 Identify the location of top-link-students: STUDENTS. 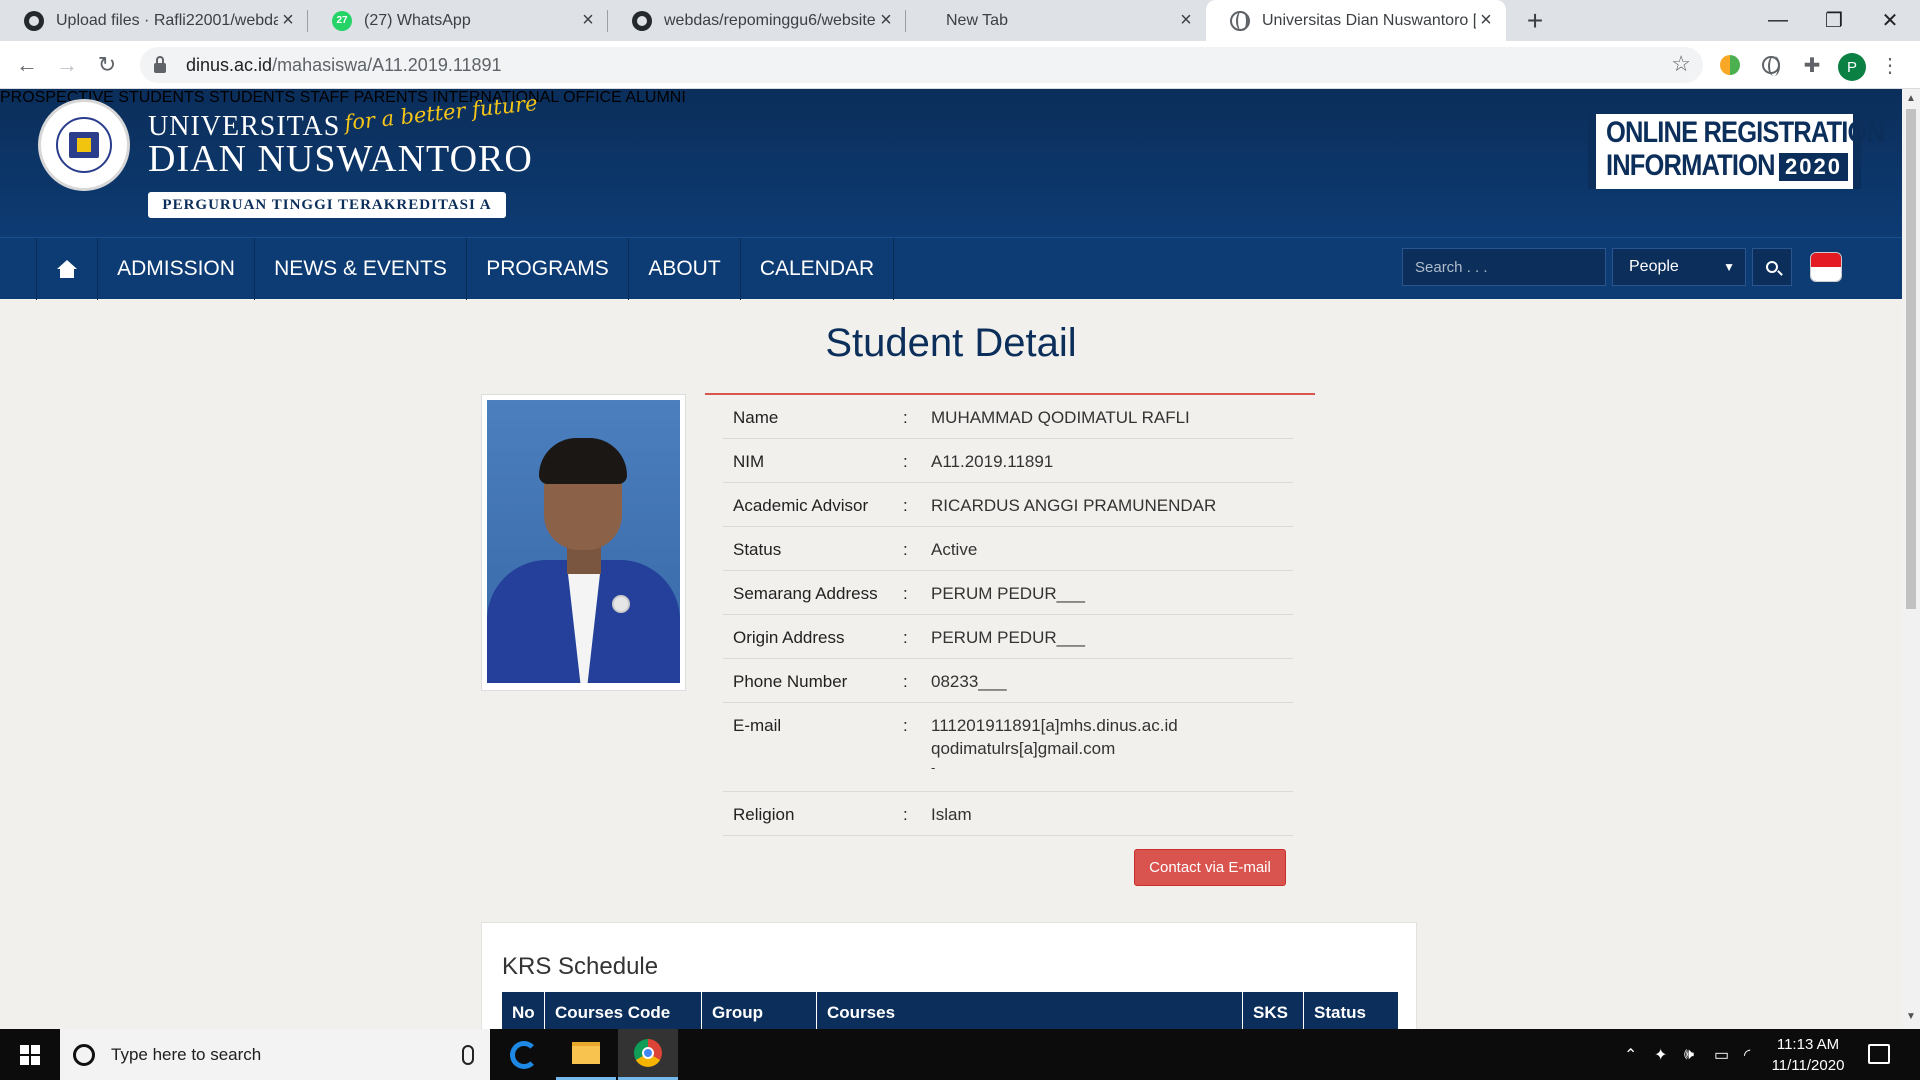
(252, 97).